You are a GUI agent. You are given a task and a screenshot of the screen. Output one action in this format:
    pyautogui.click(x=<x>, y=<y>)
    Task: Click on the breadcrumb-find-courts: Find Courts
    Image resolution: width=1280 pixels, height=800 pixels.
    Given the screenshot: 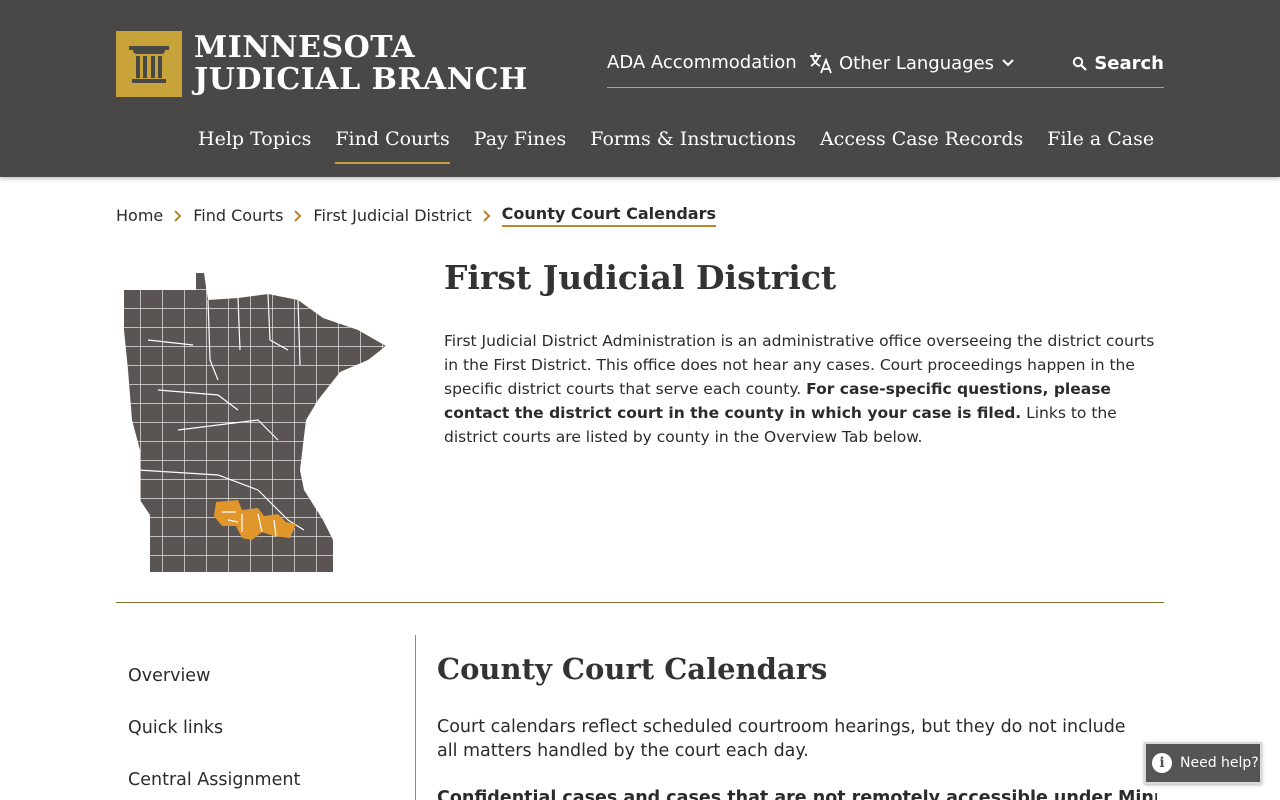 What is the action you would take?
    pyautogui.click(x=238, y=215)
    